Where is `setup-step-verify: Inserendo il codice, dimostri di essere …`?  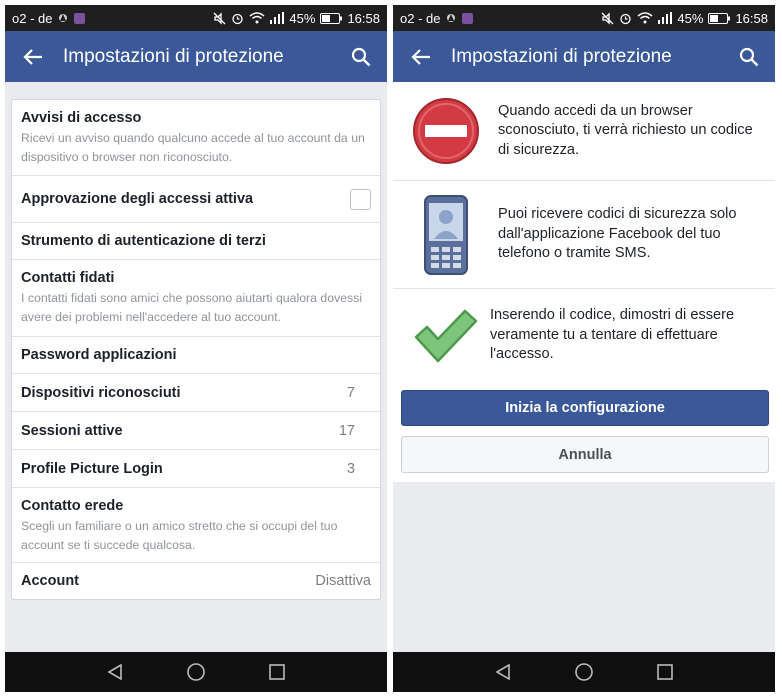 setup-step-verify: Inserendo il codice, dimostri di essere … is located at coordinates (584, 335).